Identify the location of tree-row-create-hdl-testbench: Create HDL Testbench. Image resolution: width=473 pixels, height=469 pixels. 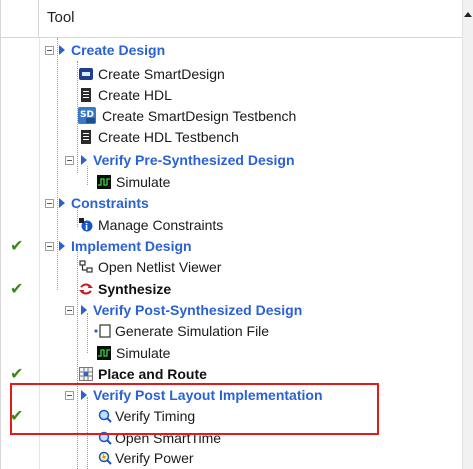
(232, 137).